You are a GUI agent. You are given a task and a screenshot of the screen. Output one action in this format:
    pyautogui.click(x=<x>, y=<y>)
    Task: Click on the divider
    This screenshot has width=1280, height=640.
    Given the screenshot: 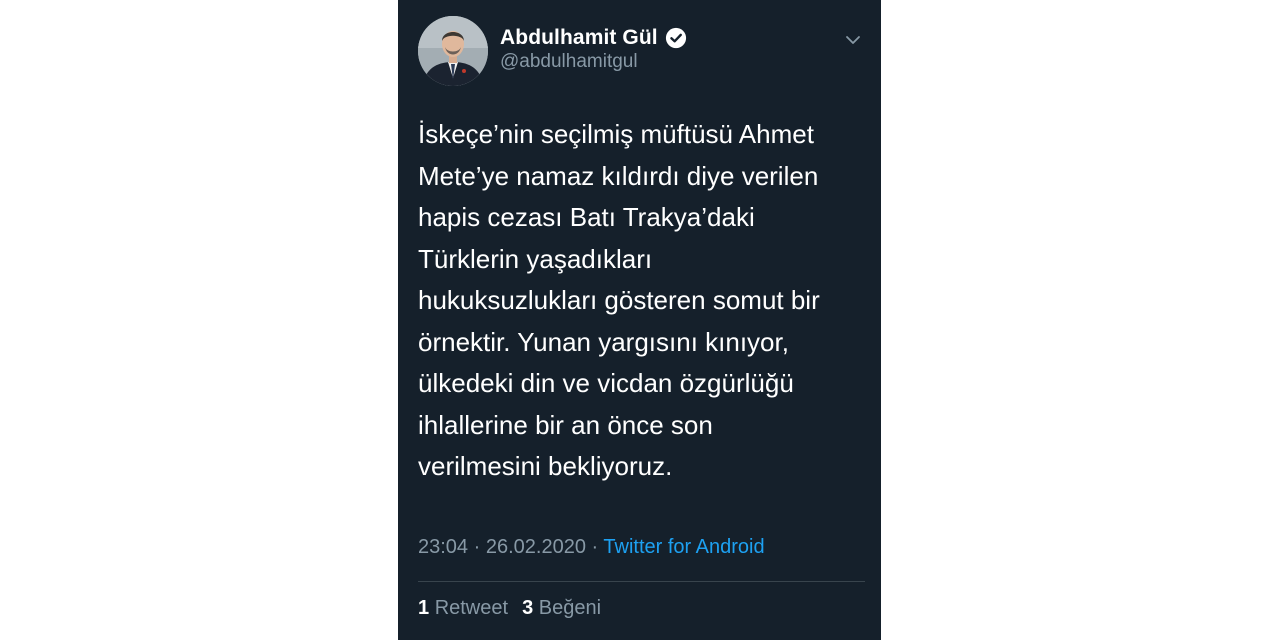 What is the action you would take?
    pyautogui.click(x=641, y=581)
    